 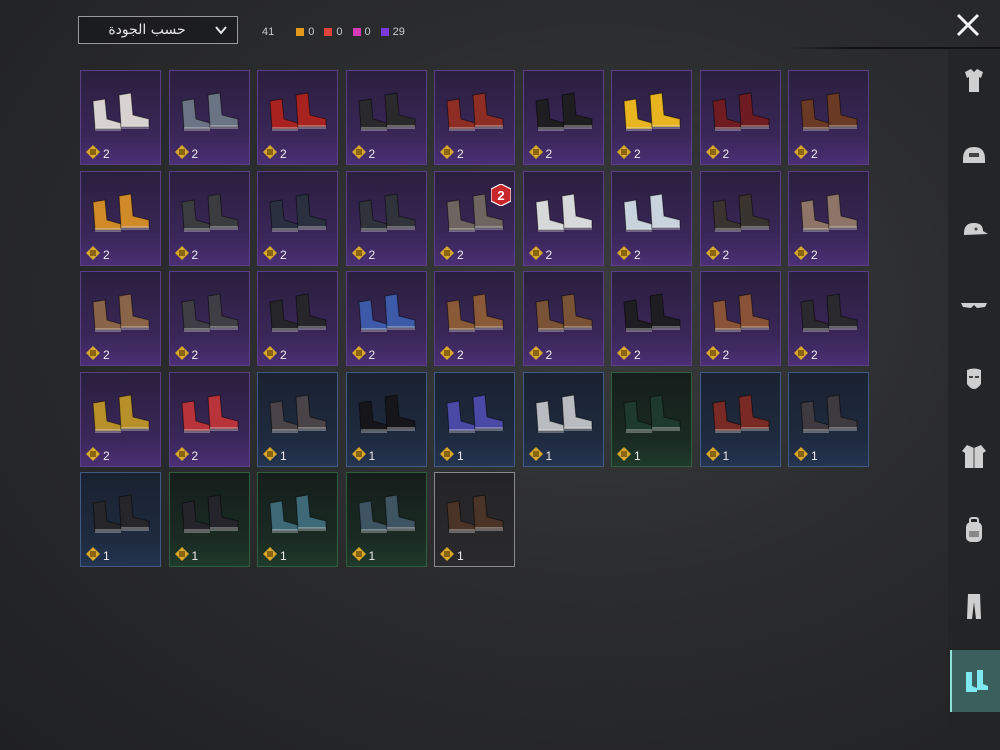 I want to click on count-orange: 0, so click(x=305, y=32).